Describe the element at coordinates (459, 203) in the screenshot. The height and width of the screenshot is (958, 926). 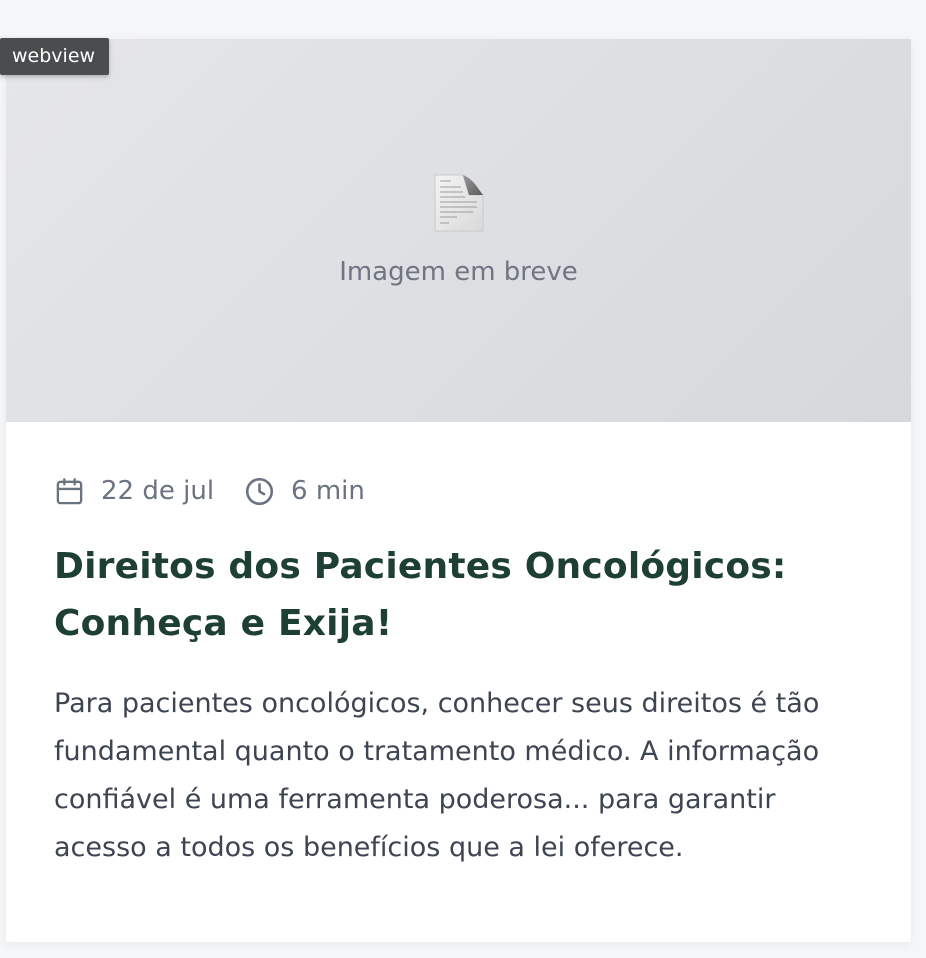
I see `document-icon` at that location.